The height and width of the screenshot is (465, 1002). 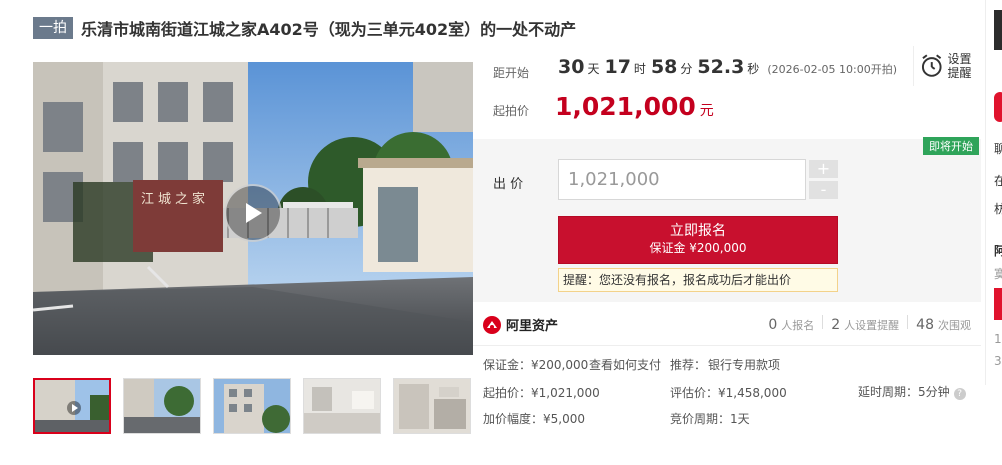 What do you see at coordinates (532, 326) in the screenshot?
I see `platform-name: 阿里资产` at bounding box center [532, 326].